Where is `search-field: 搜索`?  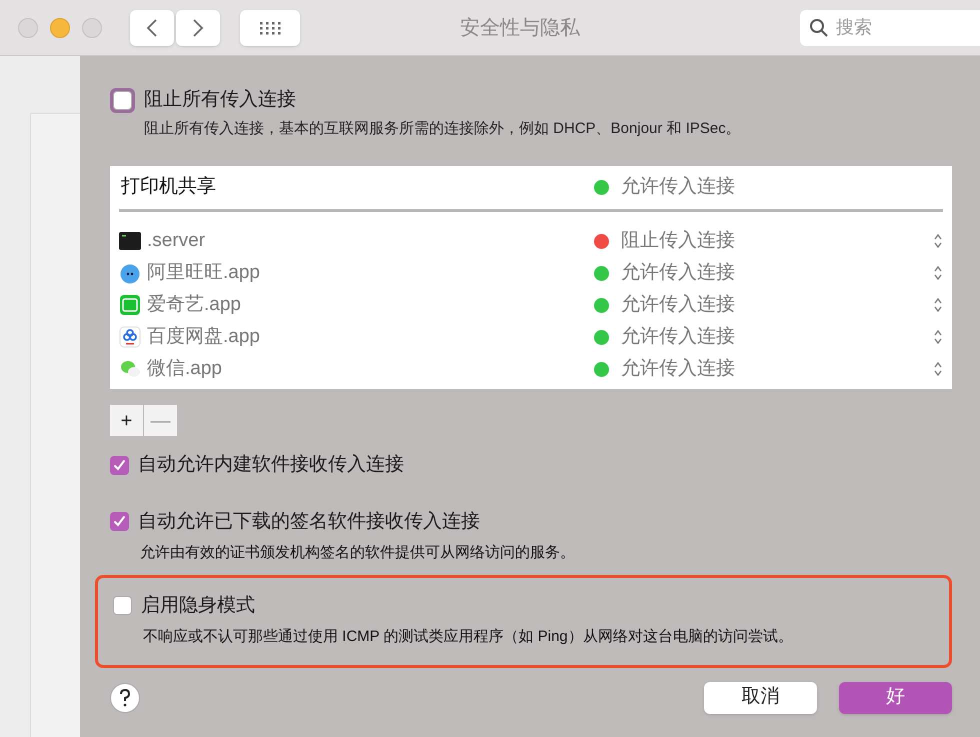 search-field: 搜索 is located at coordinates (890, 28).